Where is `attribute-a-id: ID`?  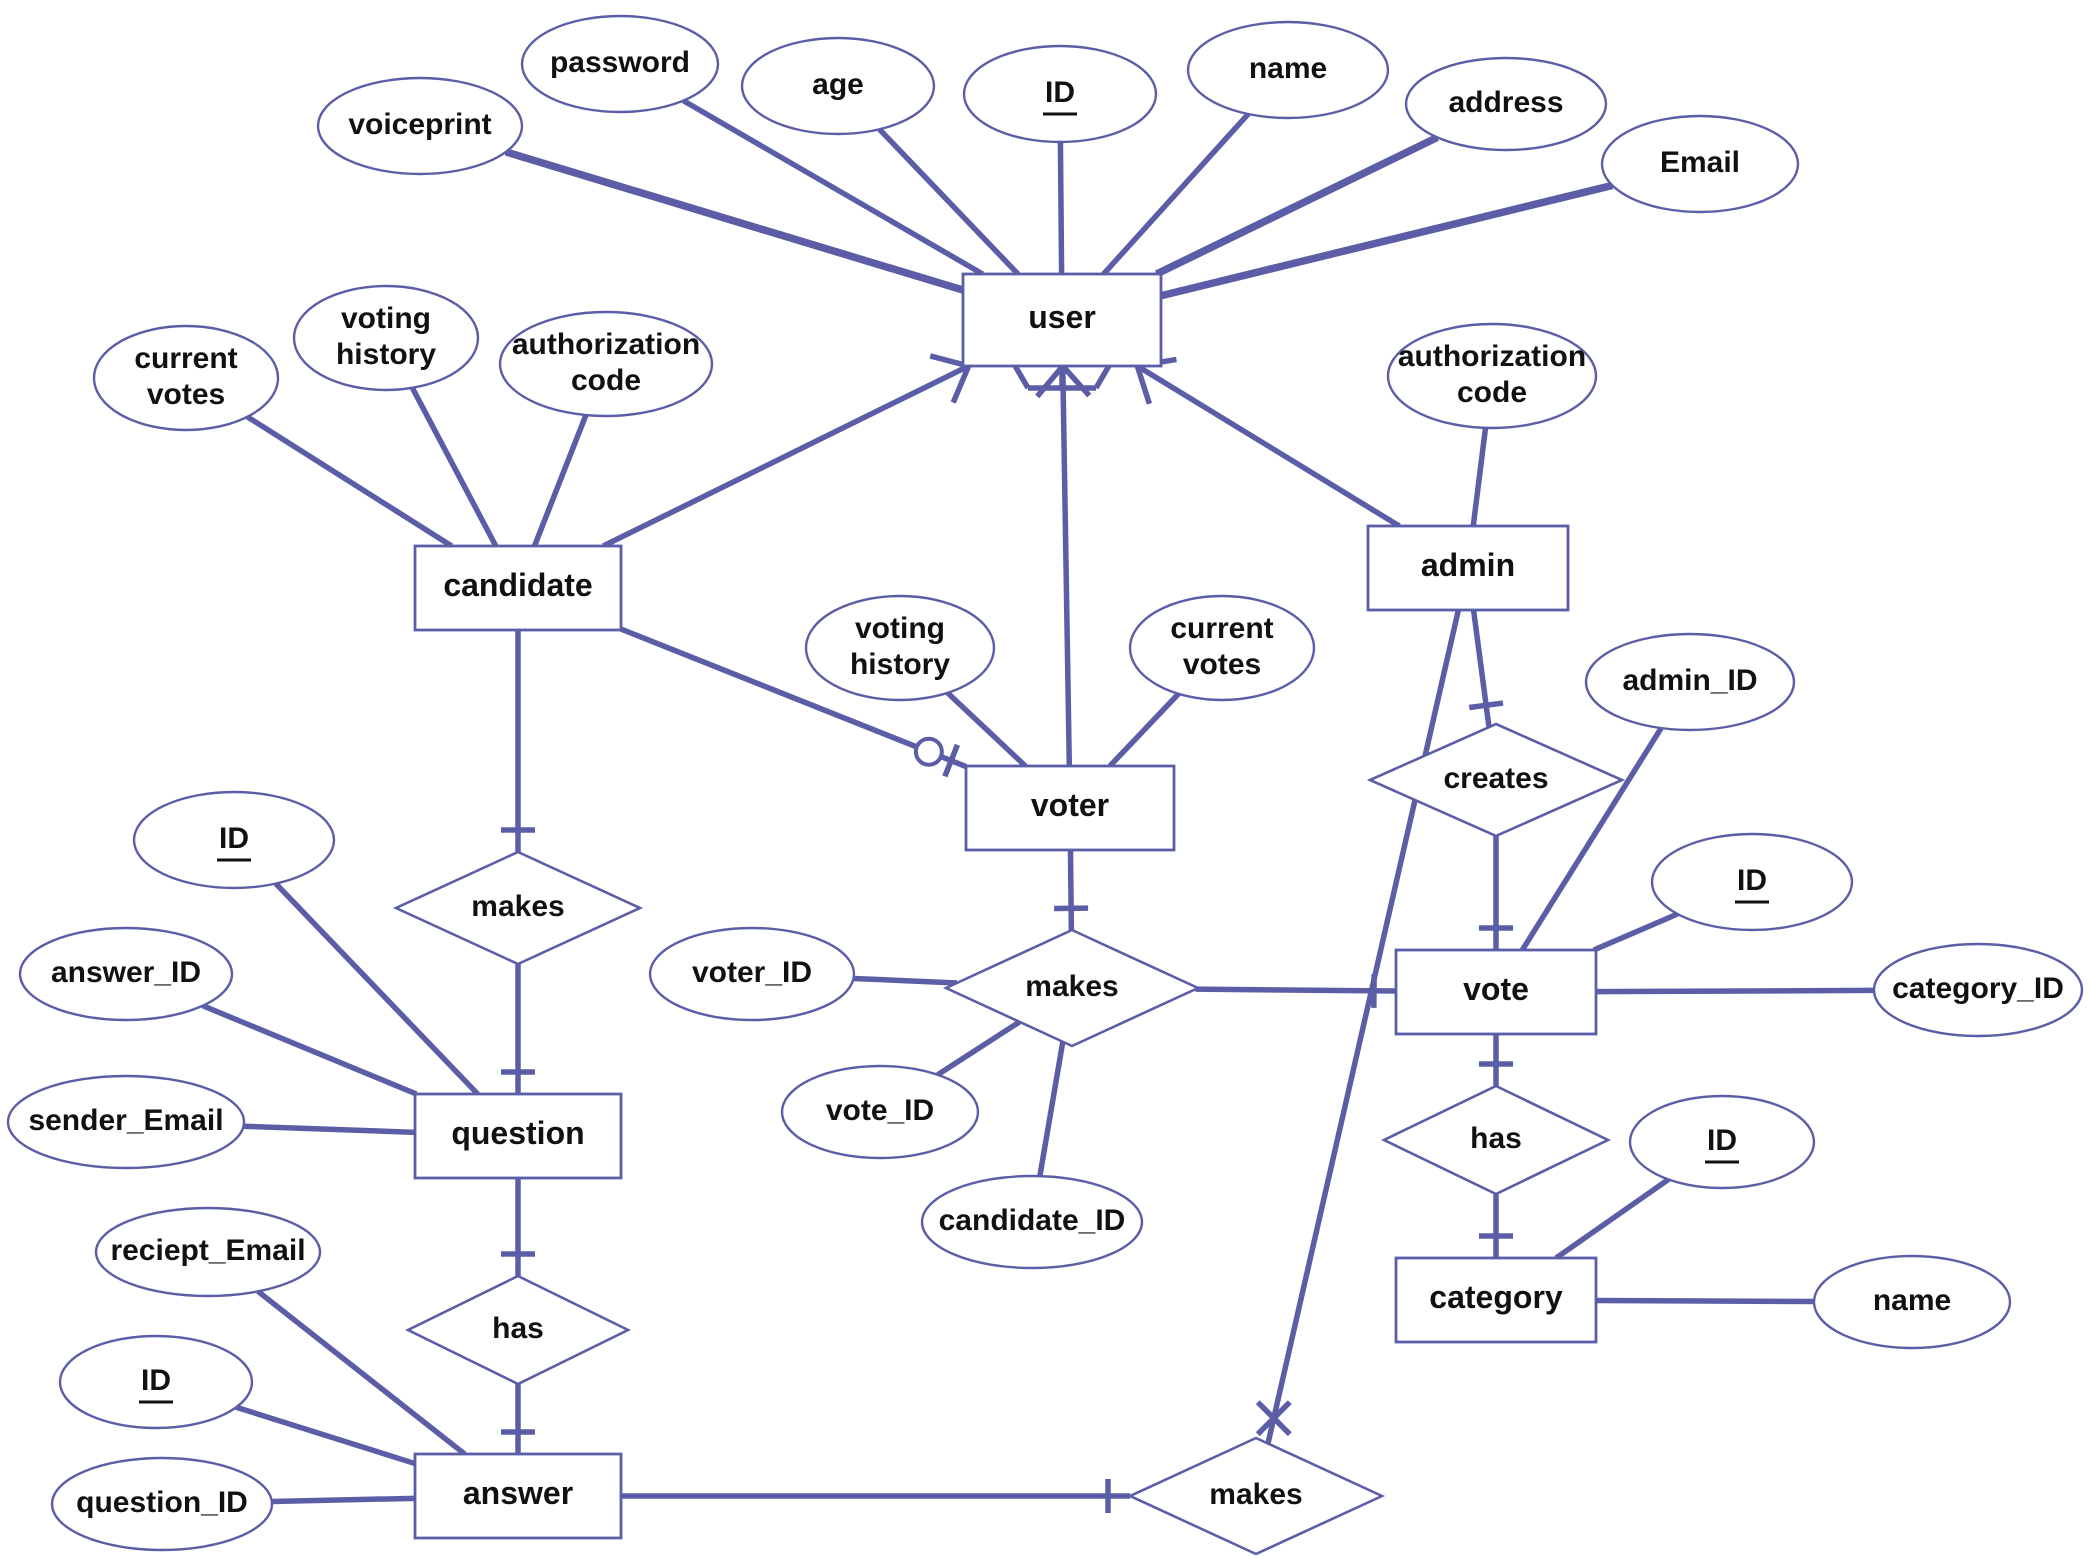
attribute-a-id: ID is located at coordinates (156, 1382).